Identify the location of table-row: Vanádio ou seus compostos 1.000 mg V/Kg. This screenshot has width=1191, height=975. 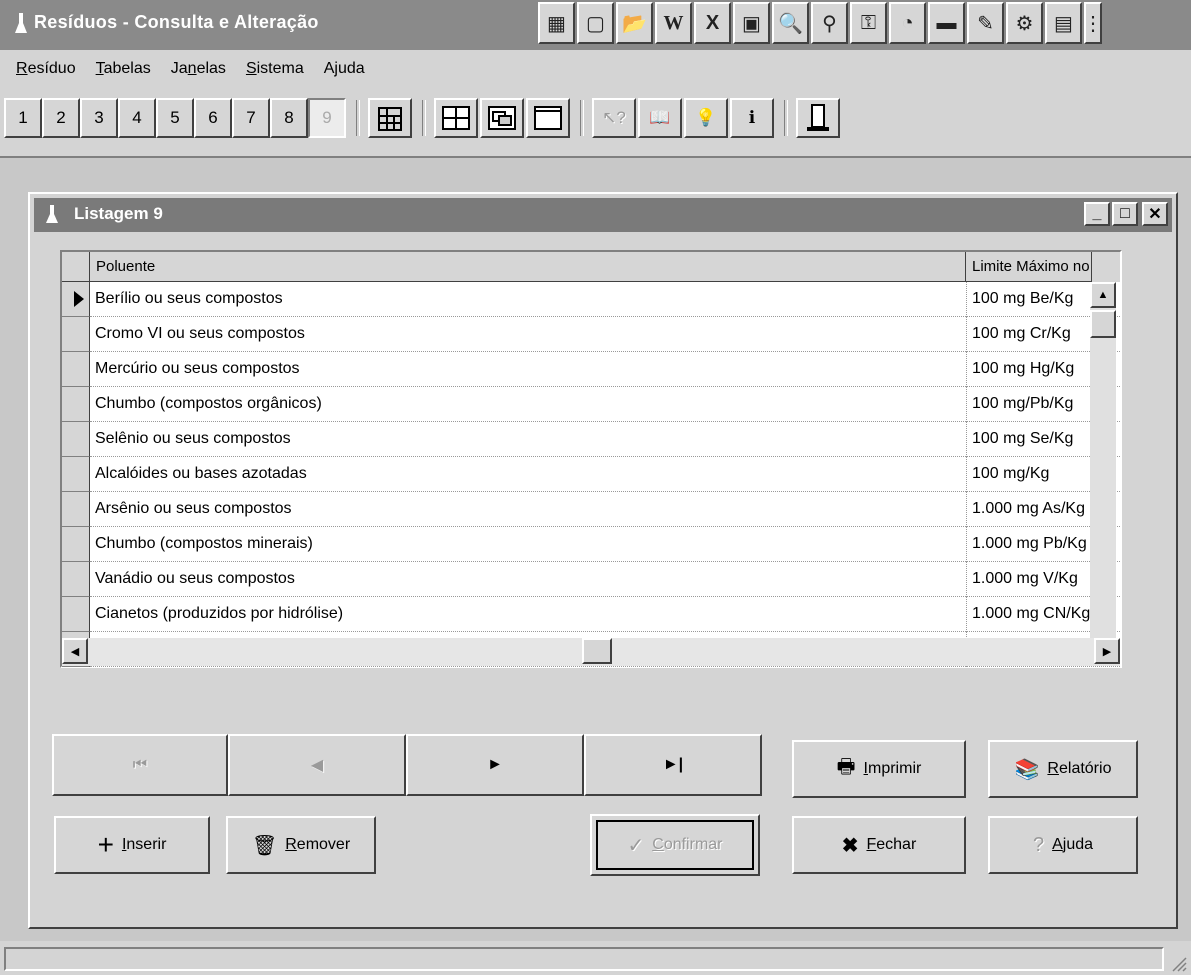
(605, 579).